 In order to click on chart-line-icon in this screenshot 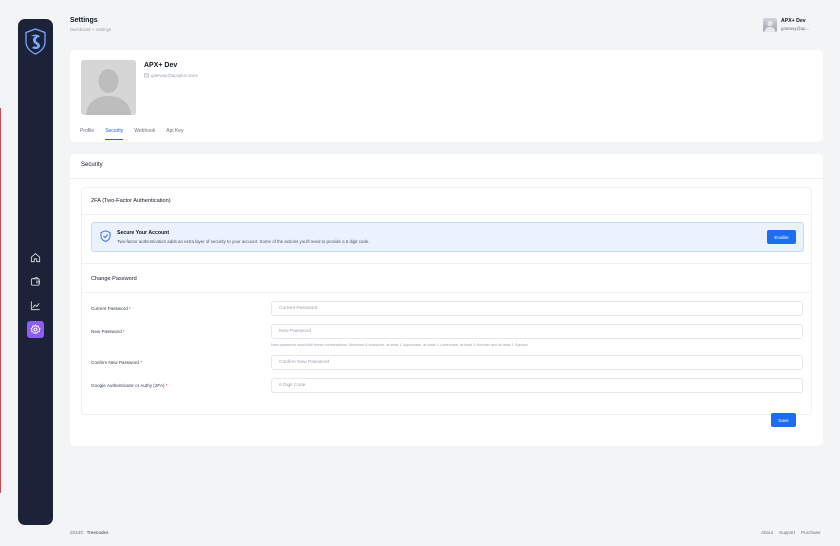, I will do `click(35, 306)`.